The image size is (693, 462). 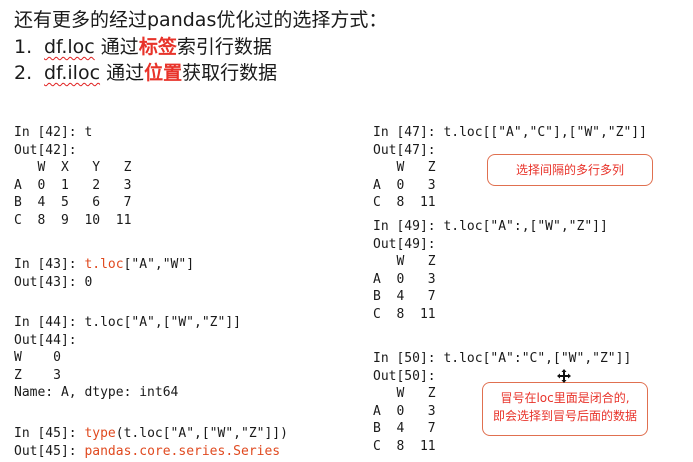 I want to click on list-highlight: 标签, so click(x=157, y=47).